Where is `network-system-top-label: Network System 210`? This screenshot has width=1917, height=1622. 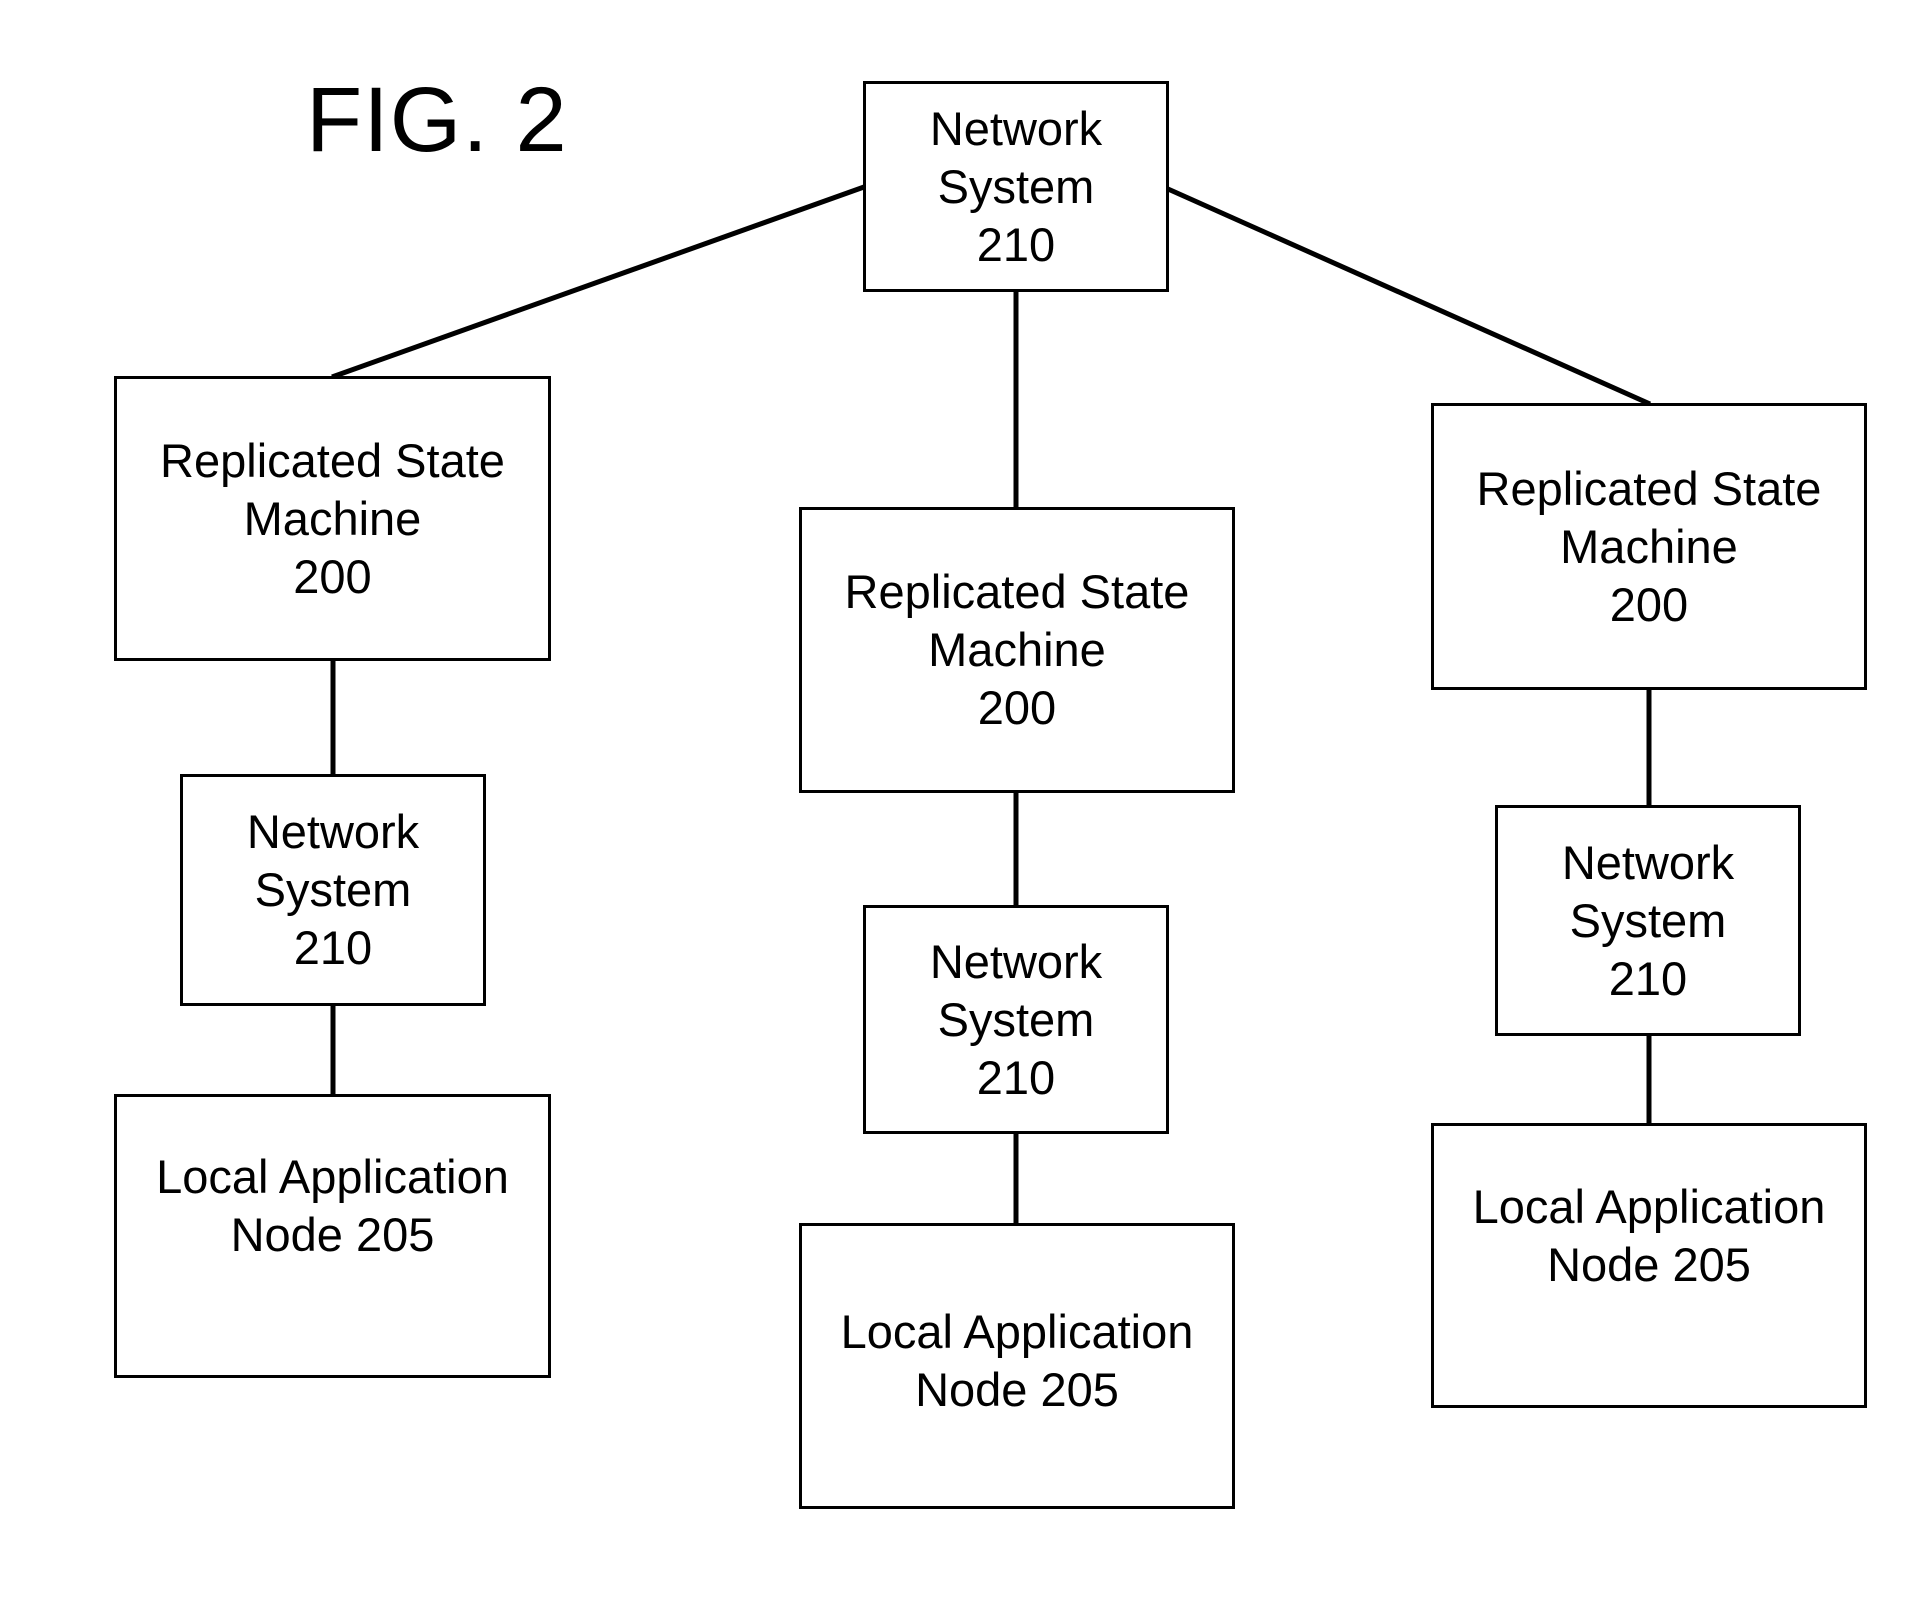
network-system-top-label: Network System 210 is located at coordinates (1016, 186).